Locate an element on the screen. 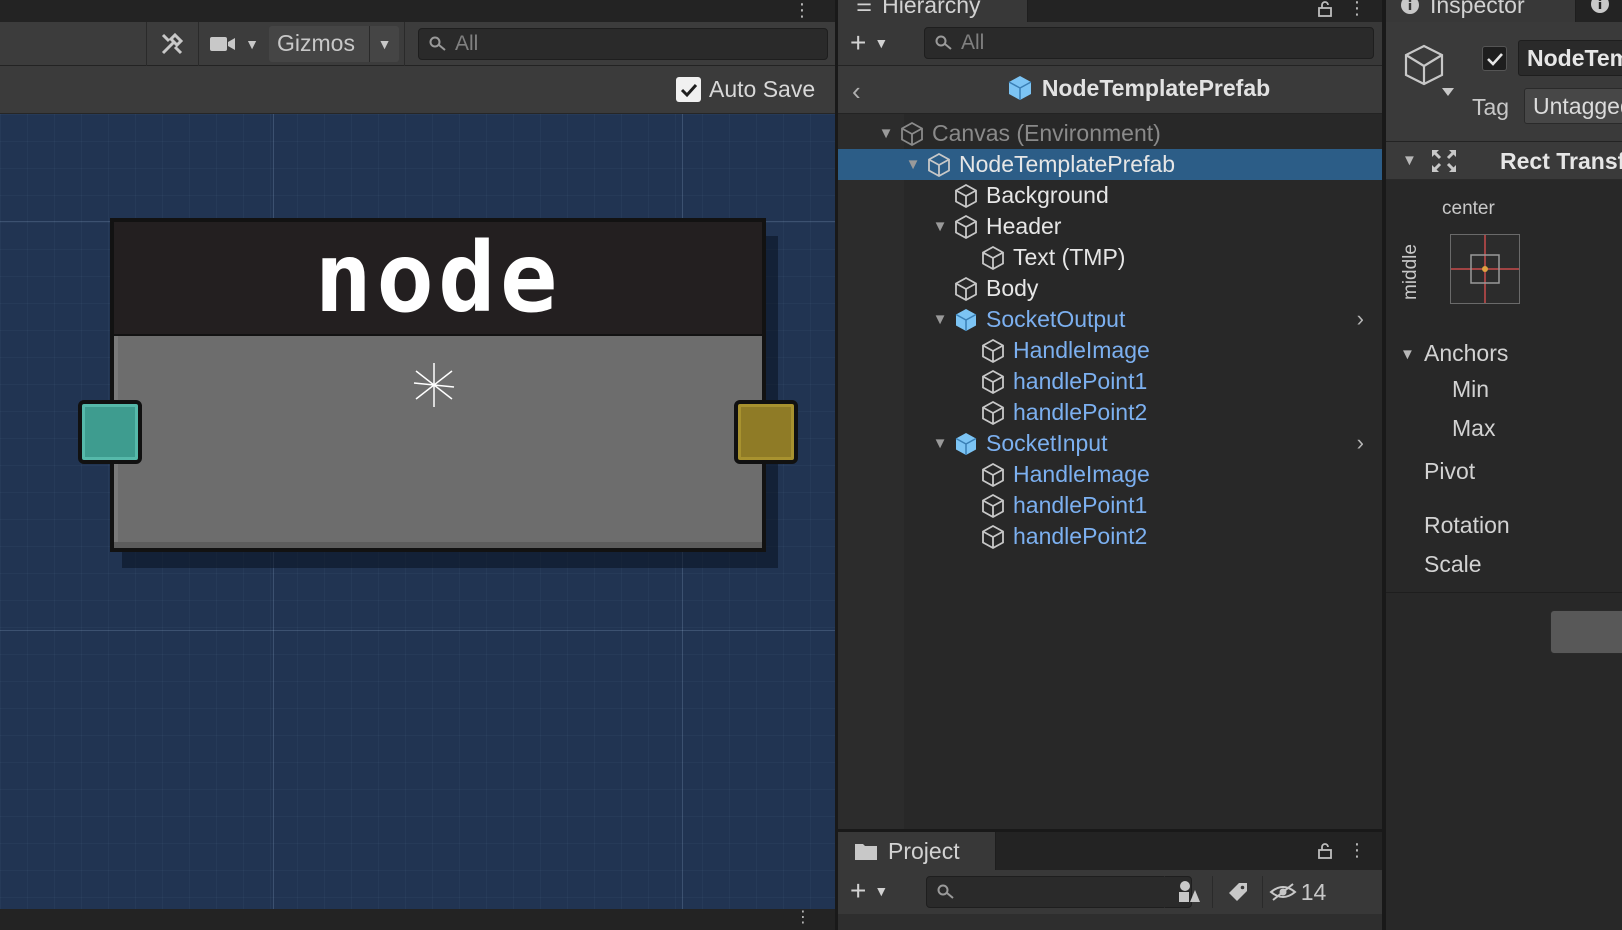 The height and width of the screenshot is (930, 1622). project-menu-icon: ⋮ is located at coordinates (1357, 850).